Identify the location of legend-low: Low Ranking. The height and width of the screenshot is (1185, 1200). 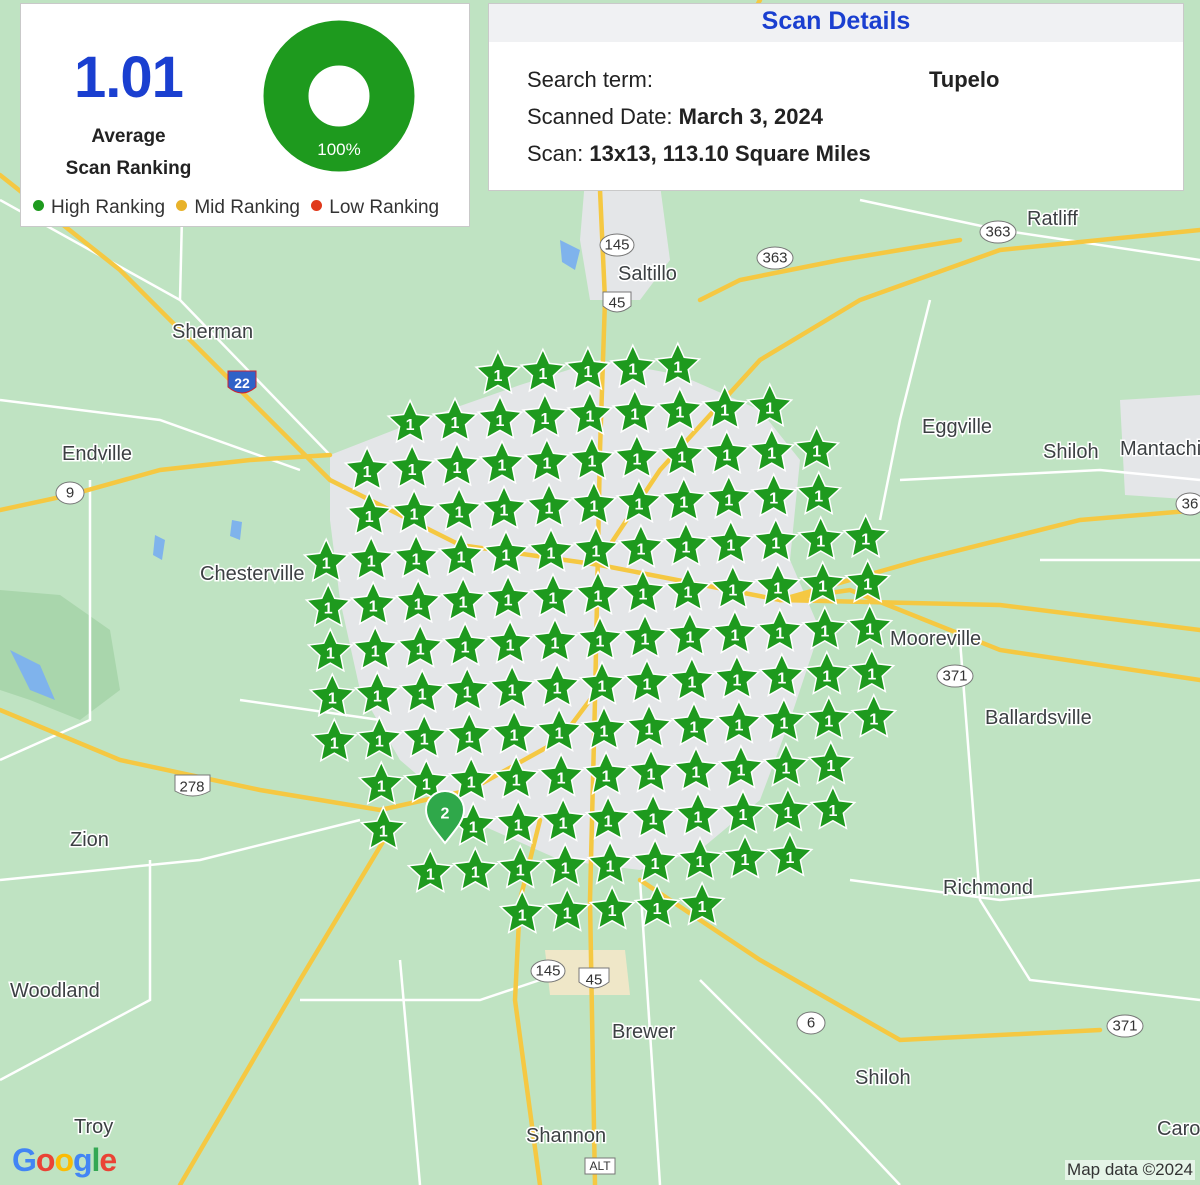
(375, 207).